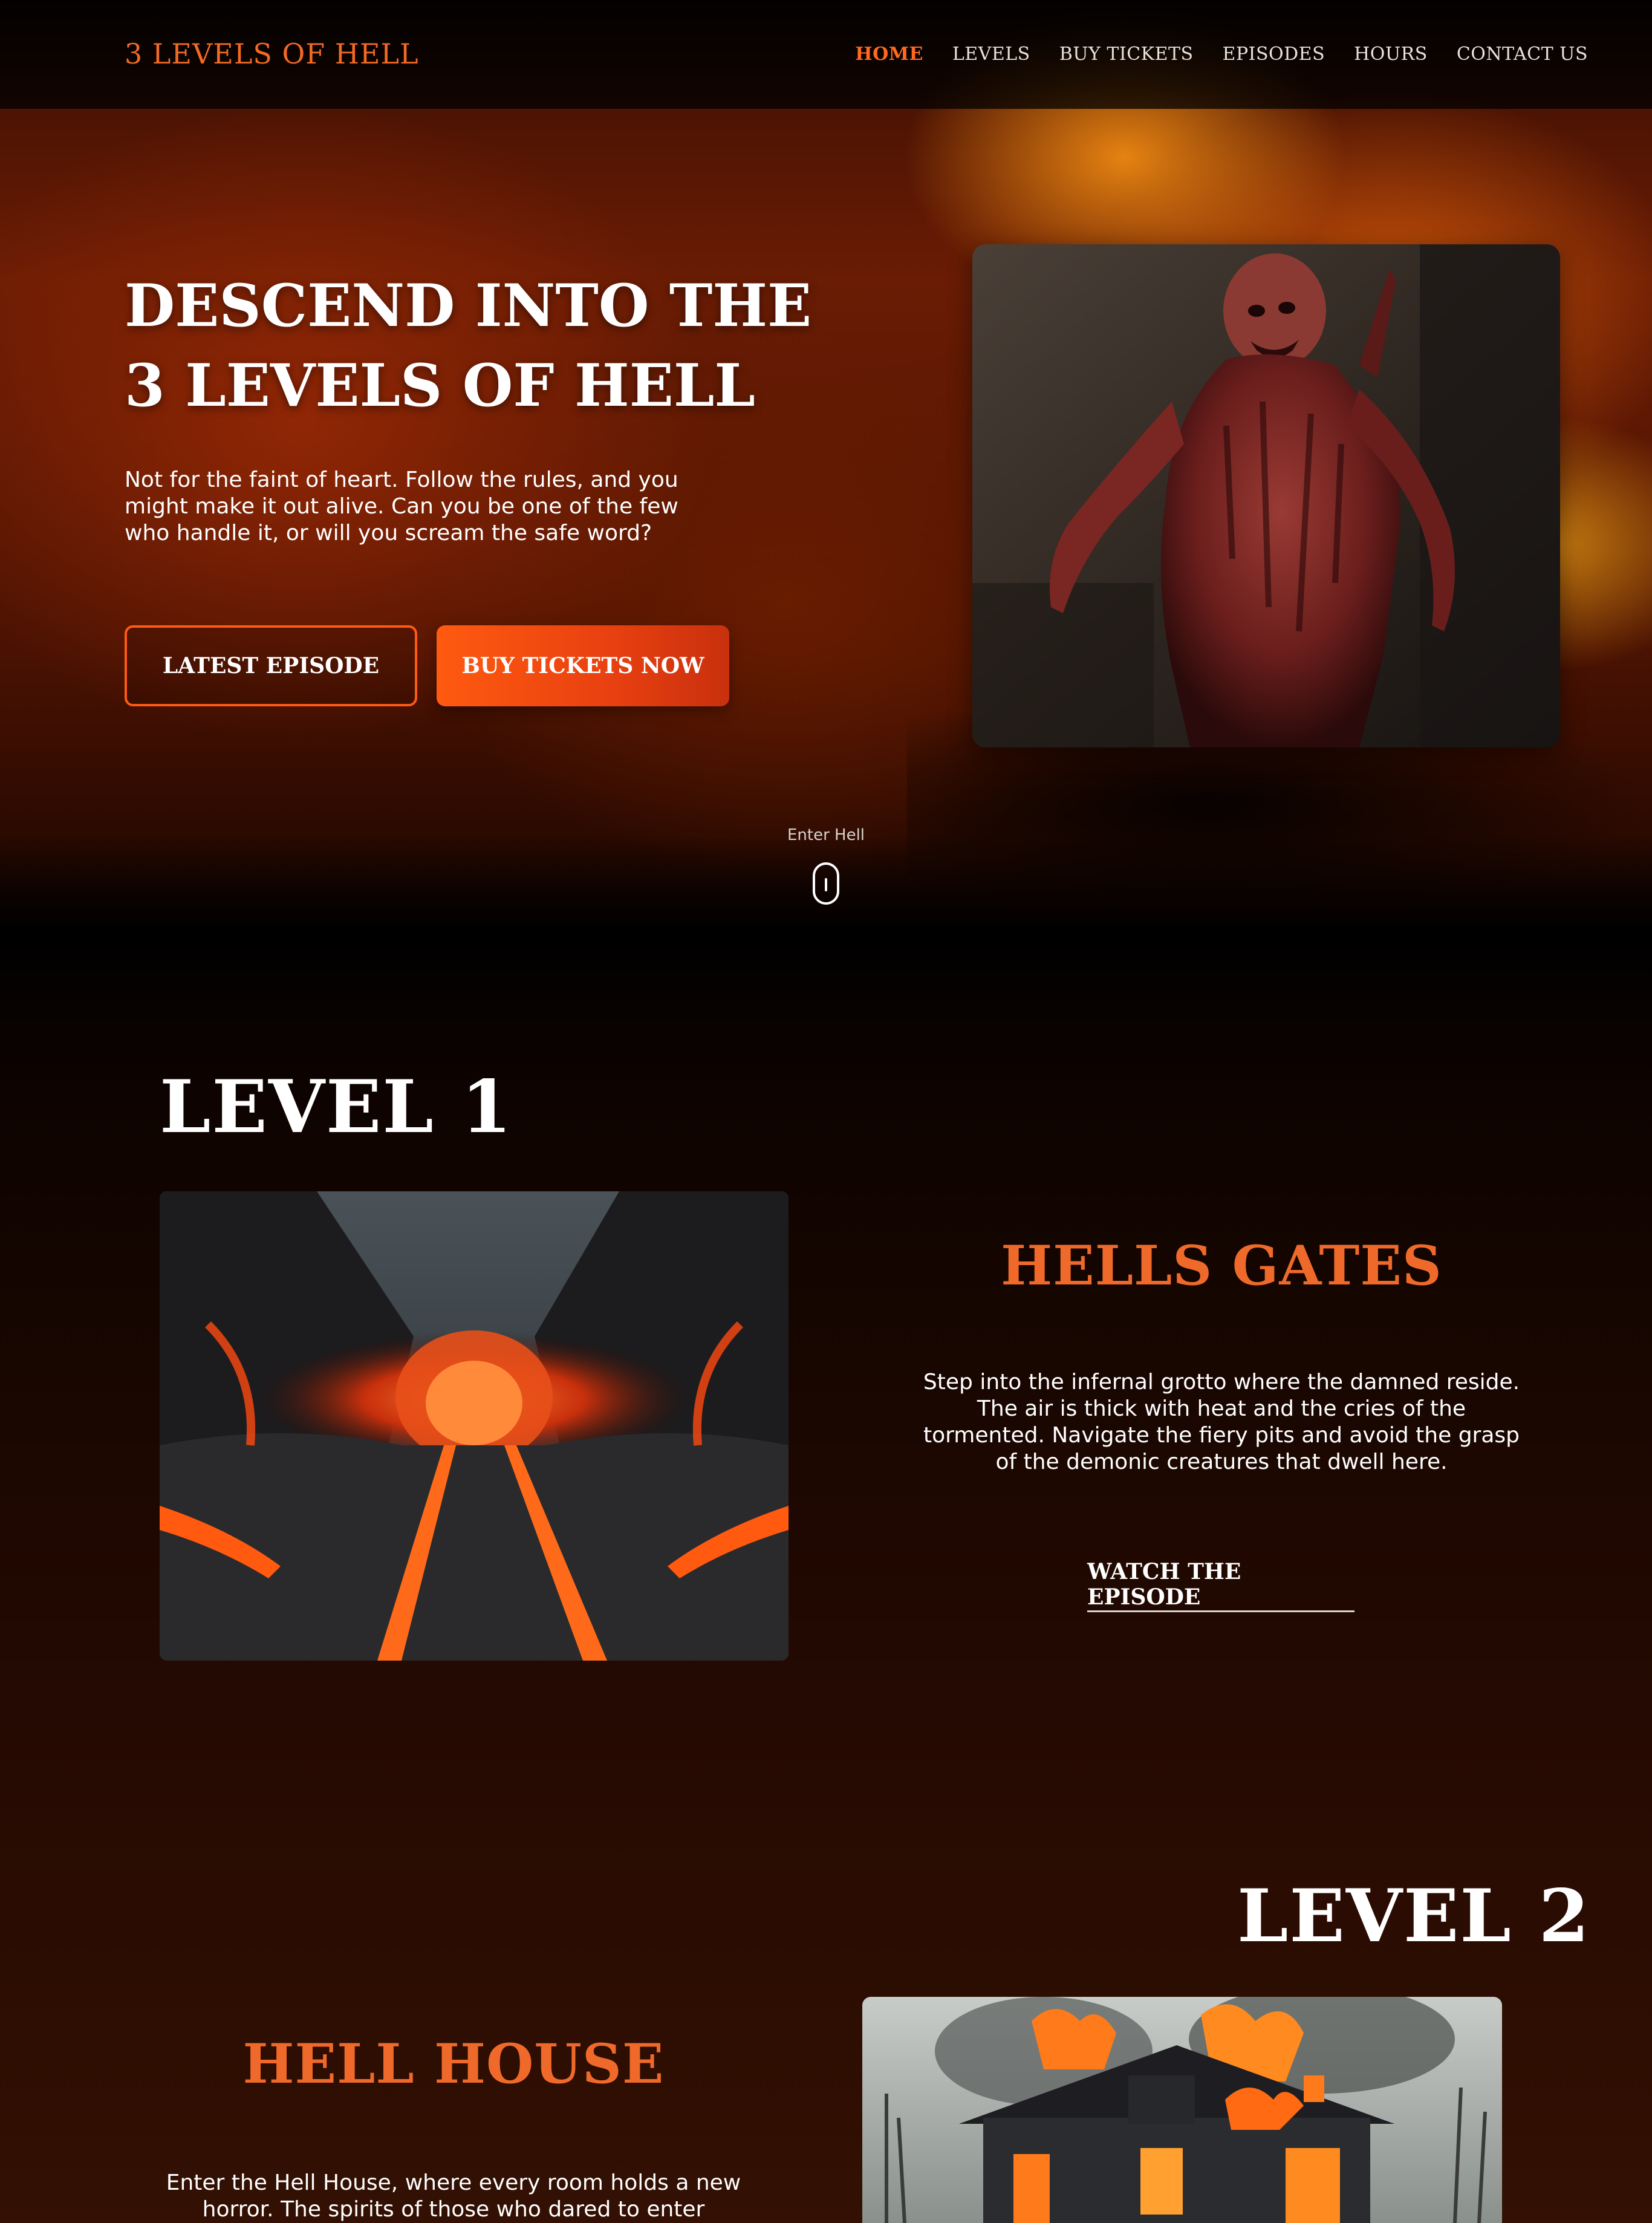 Image resolution: width=1652 pixels, height=2223 pixels. I want to click on nav-levels: LEVELS, so click(991, 55).